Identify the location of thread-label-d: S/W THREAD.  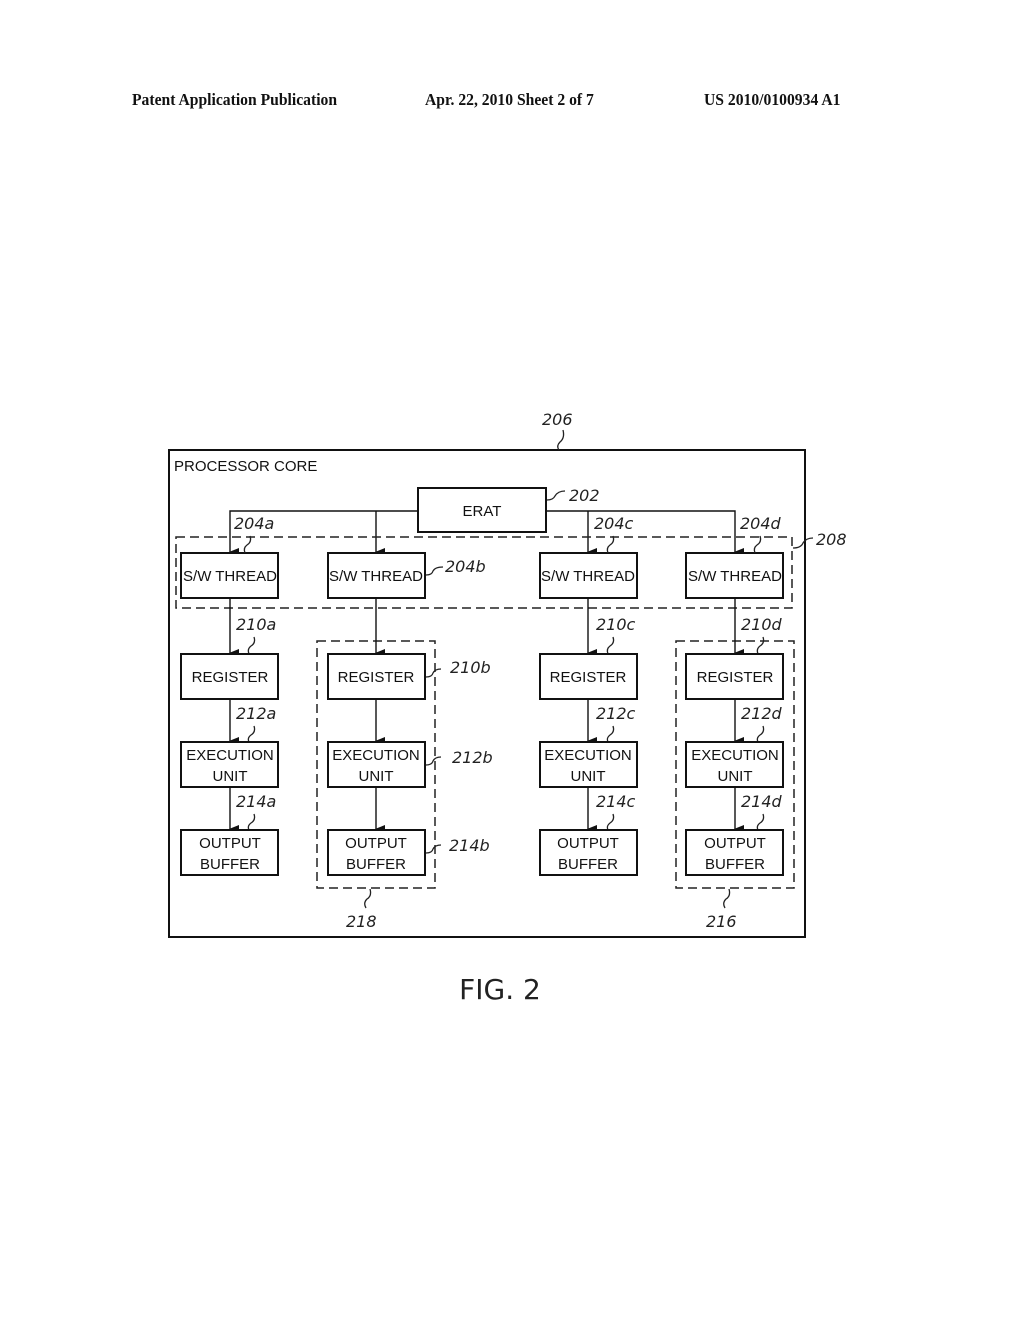
(735, 576).